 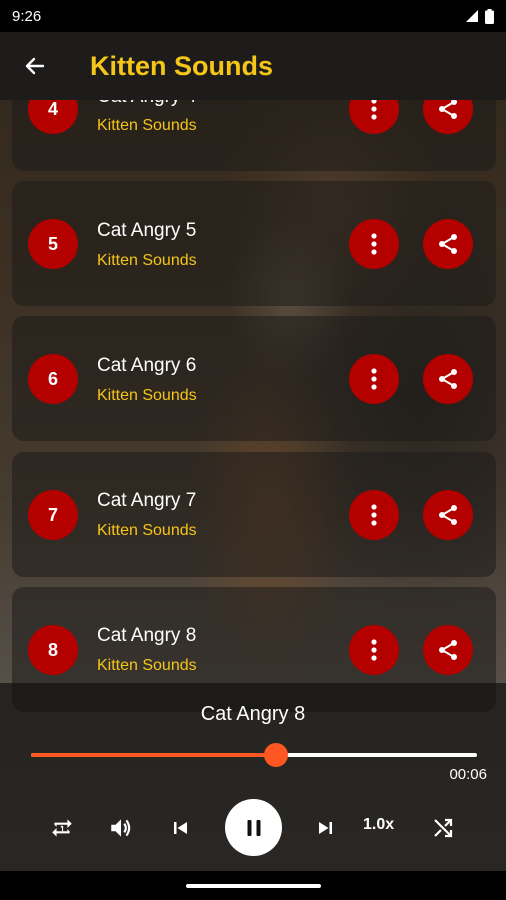 I want to click on skip-next-icon, so click(x=325, y=828).